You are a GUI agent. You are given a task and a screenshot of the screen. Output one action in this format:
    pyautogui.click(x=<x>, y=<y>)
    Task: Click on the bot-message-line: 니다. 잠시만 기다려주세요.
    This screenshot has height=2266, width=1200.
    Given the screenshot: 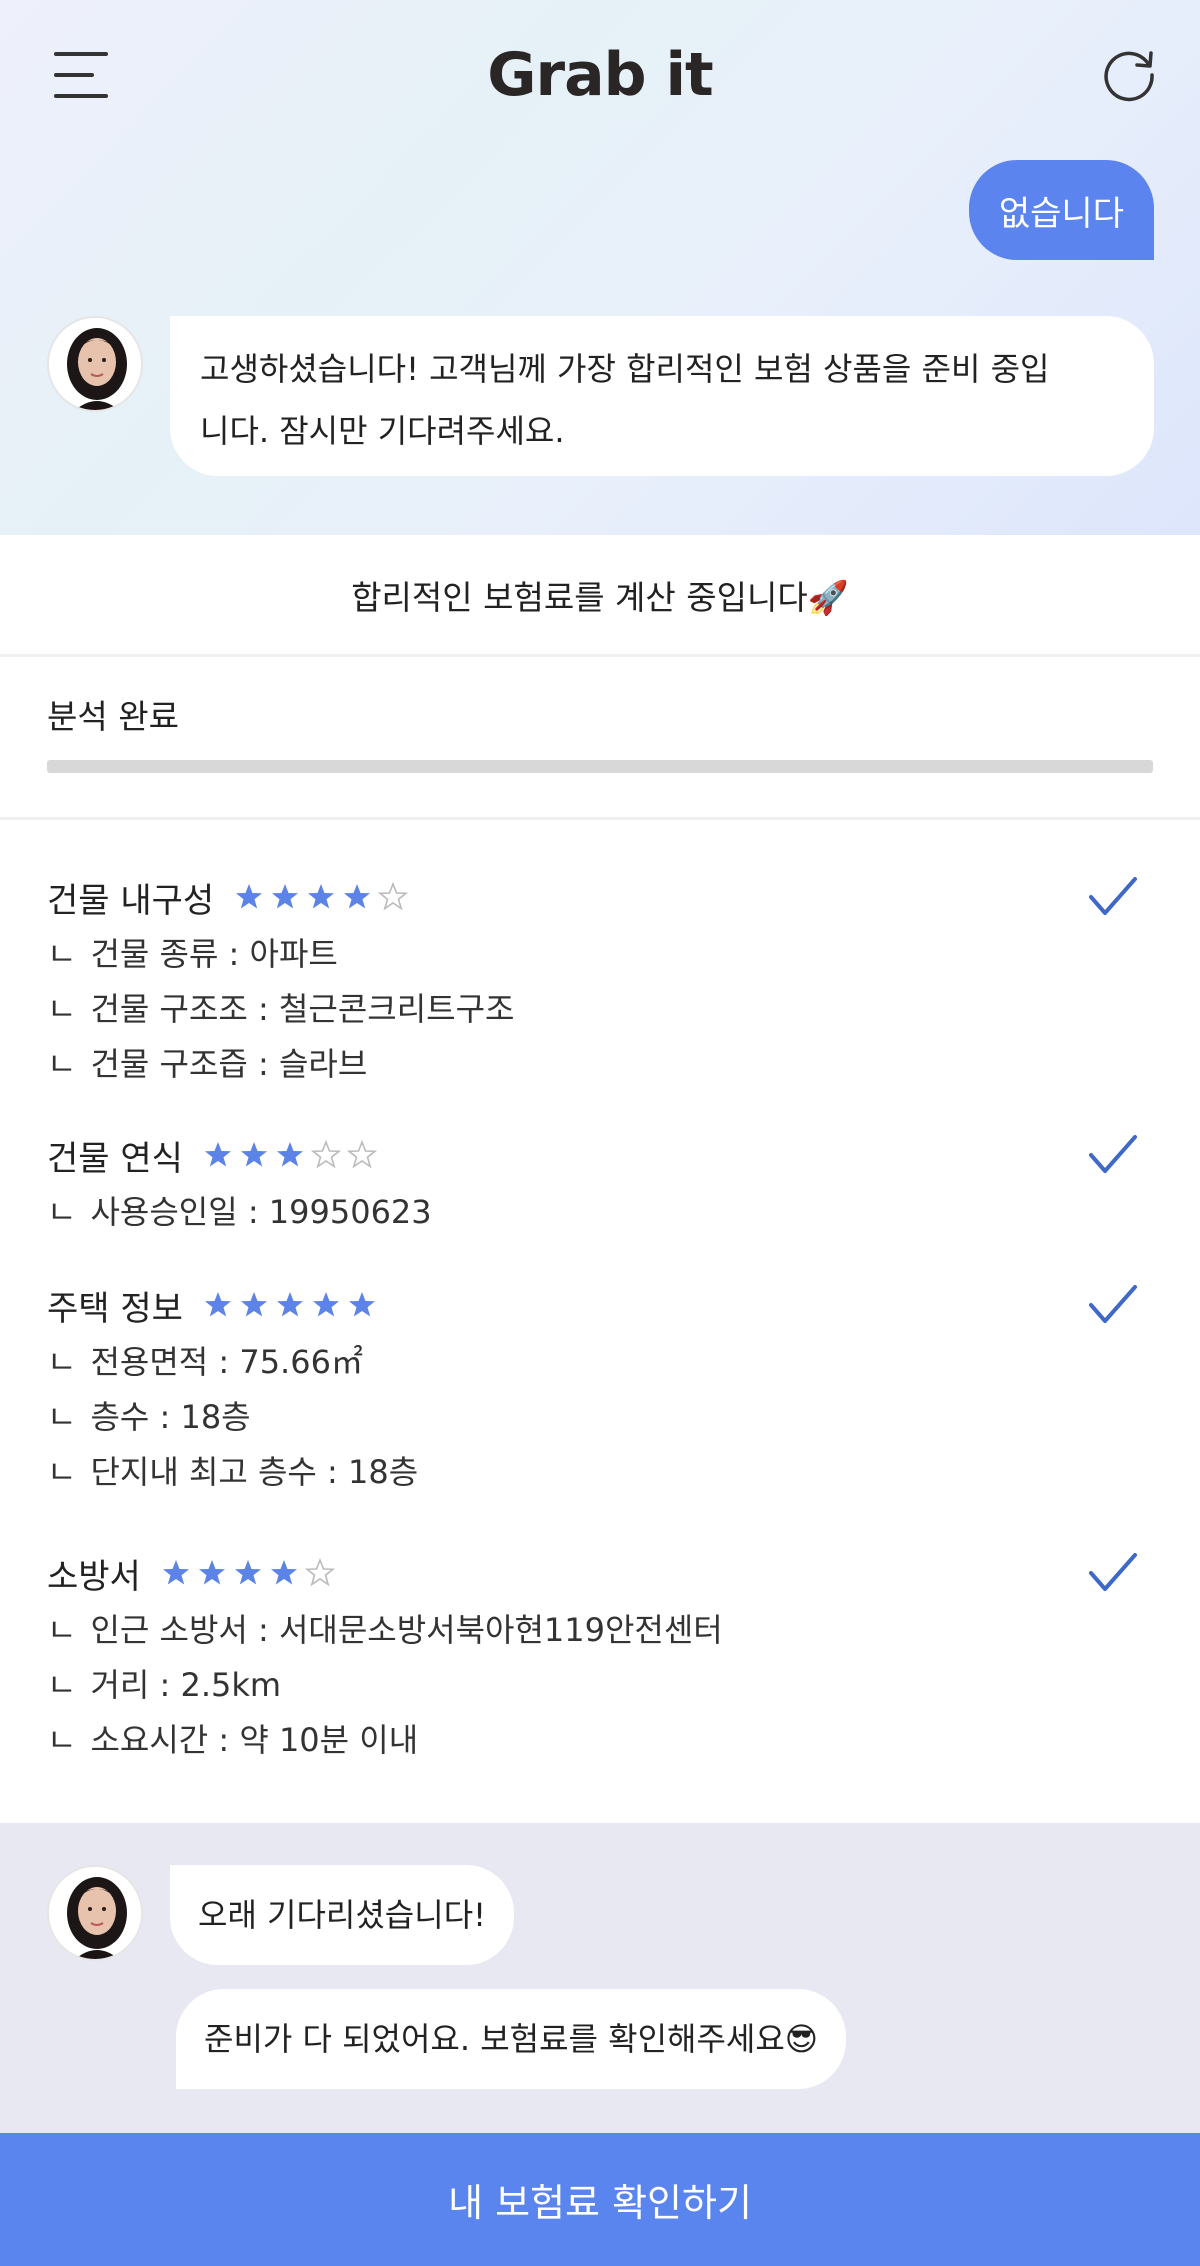 What is the action you would take?
    pyautogui.click(x=382, y=431)
    